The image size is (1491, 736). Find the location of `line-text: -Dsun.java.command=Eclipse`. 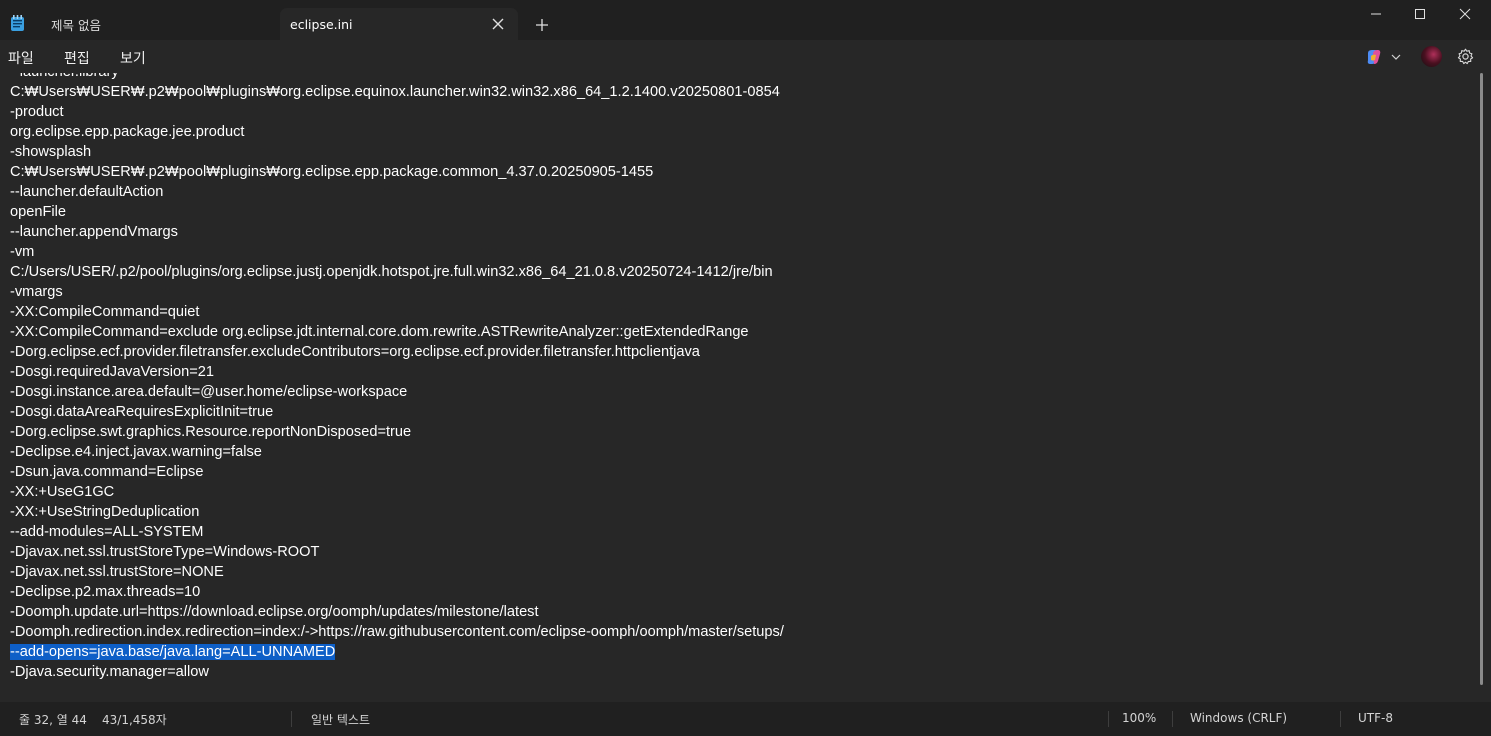

line-text: -Dsun.java.command=Eclipse is located at coordinates (107, 472).